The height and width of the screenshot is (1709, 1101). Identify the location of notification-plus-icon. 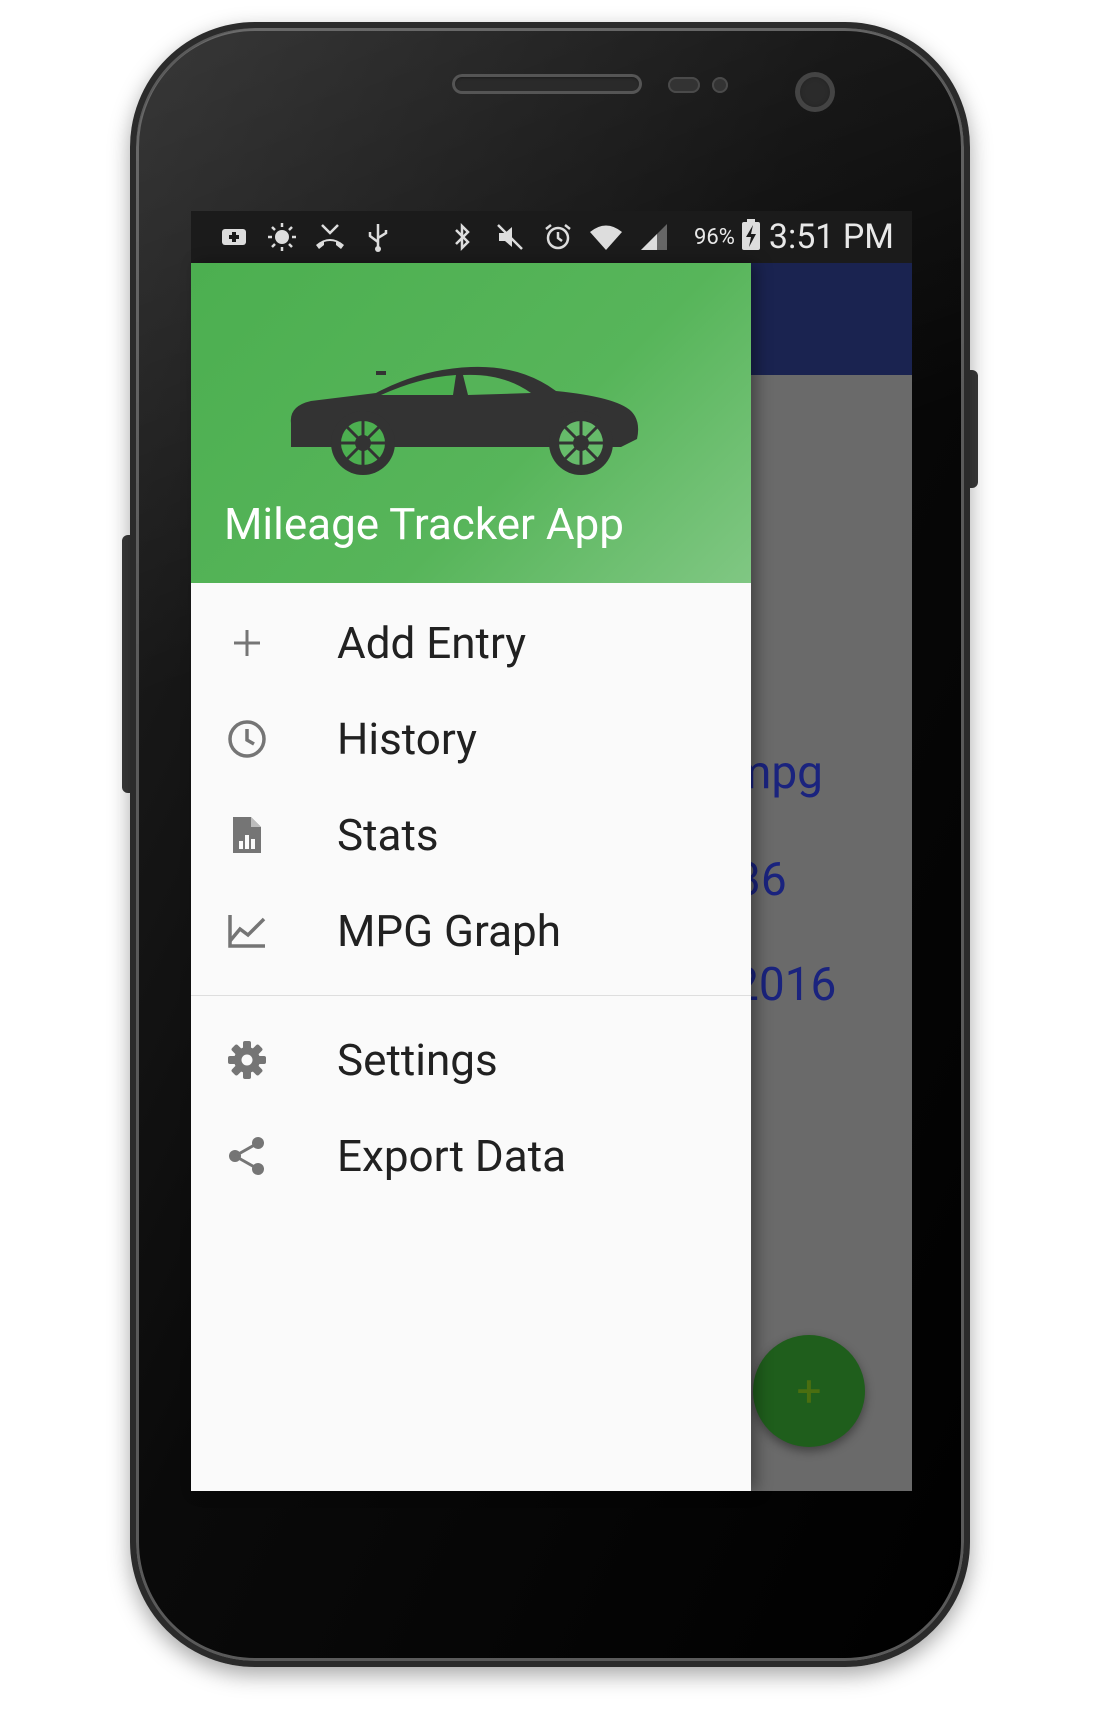
(234, 237).